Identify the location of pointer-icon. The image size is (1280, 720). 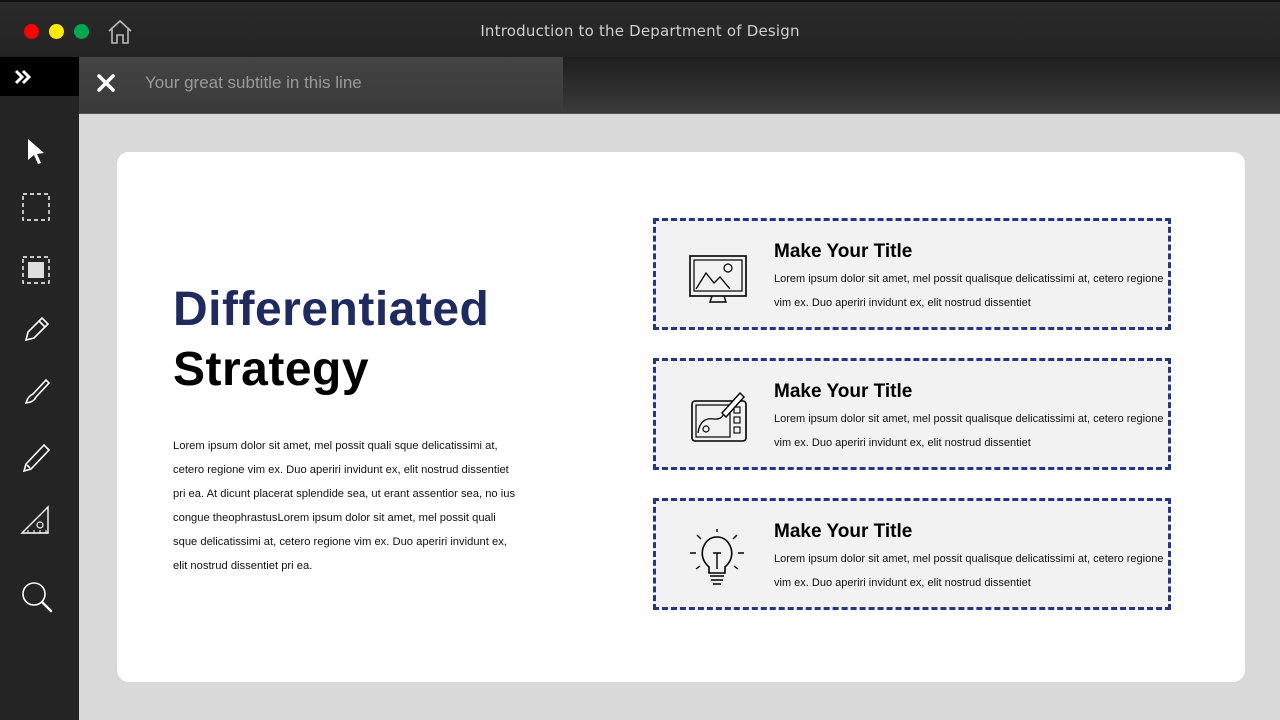
(37, 151).